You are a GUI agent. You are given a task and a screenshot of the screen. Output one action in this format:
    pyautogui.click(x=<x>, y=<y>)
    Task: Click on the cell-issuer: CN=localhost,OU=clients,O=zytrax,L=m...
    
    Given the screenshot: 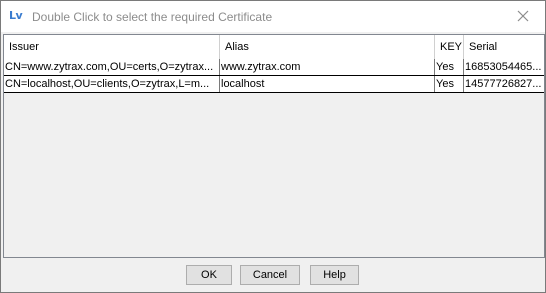 What is the action you would take?
    pyautogui.click(x=112, y=84)
    